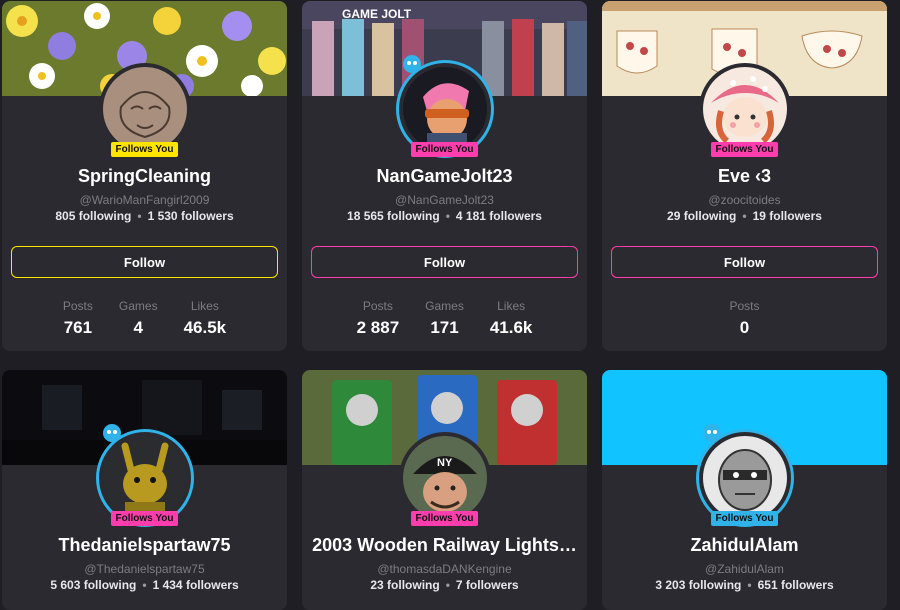 The width and height of the screenshot is (900, 610). I want to click on stat-value: 761, so click(78, 327).